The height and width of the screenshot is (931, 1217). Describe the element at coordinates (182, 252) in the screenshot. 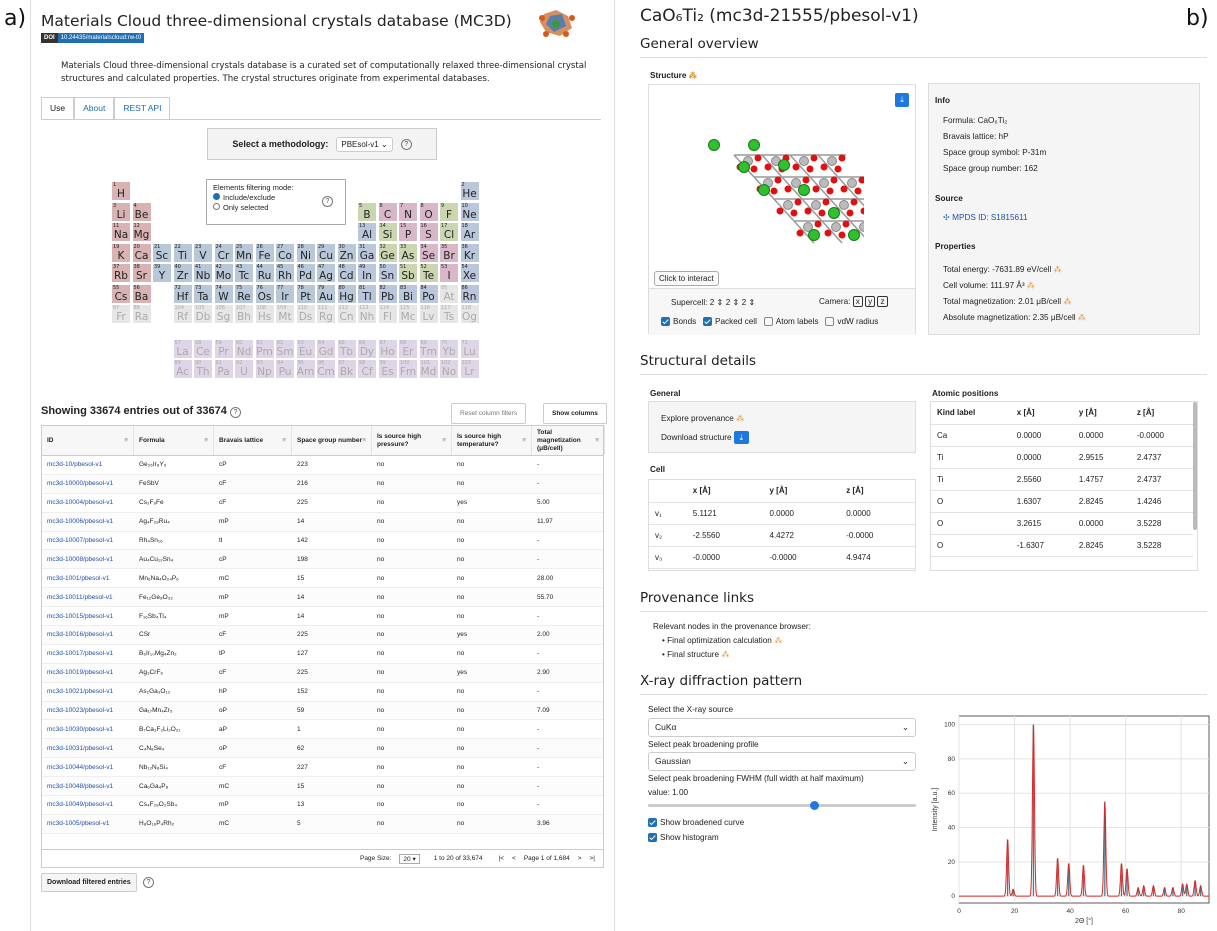

I see `element-ti: 22 Ti` at that location.